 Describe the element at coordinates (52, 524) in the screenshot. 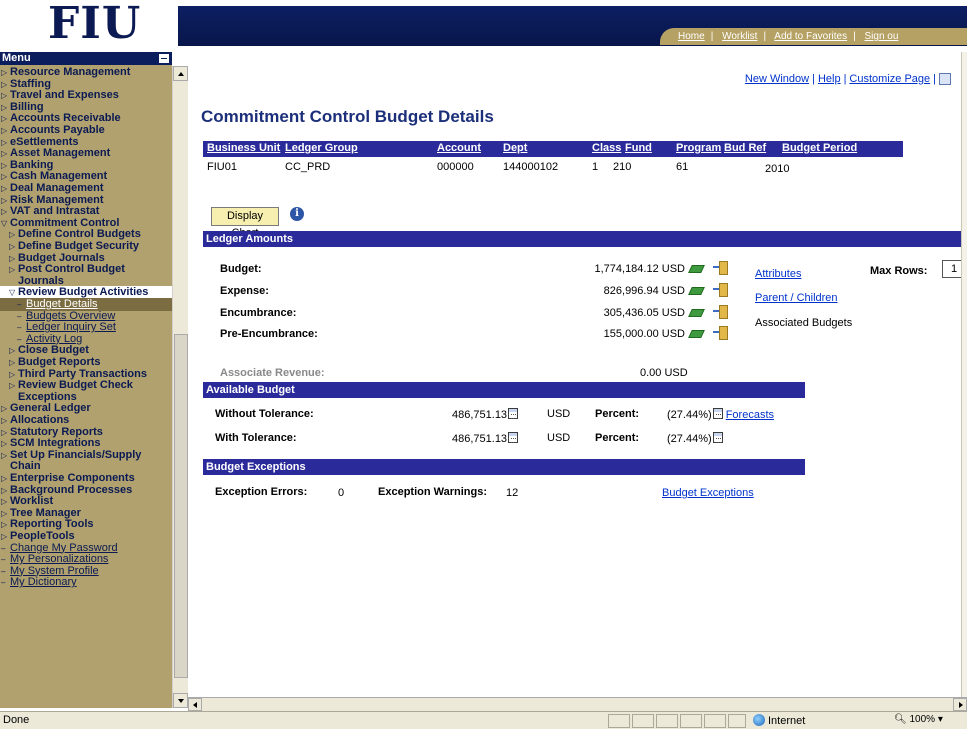

I see `sidebar-item-label: Reporting Tools` at that location.